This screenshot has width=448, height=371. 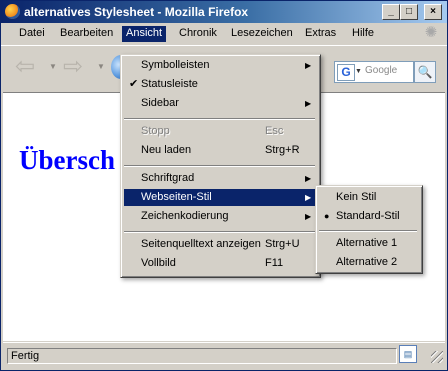 I want to click on search-input: G ▼ Google, so click(x=374, y=72).